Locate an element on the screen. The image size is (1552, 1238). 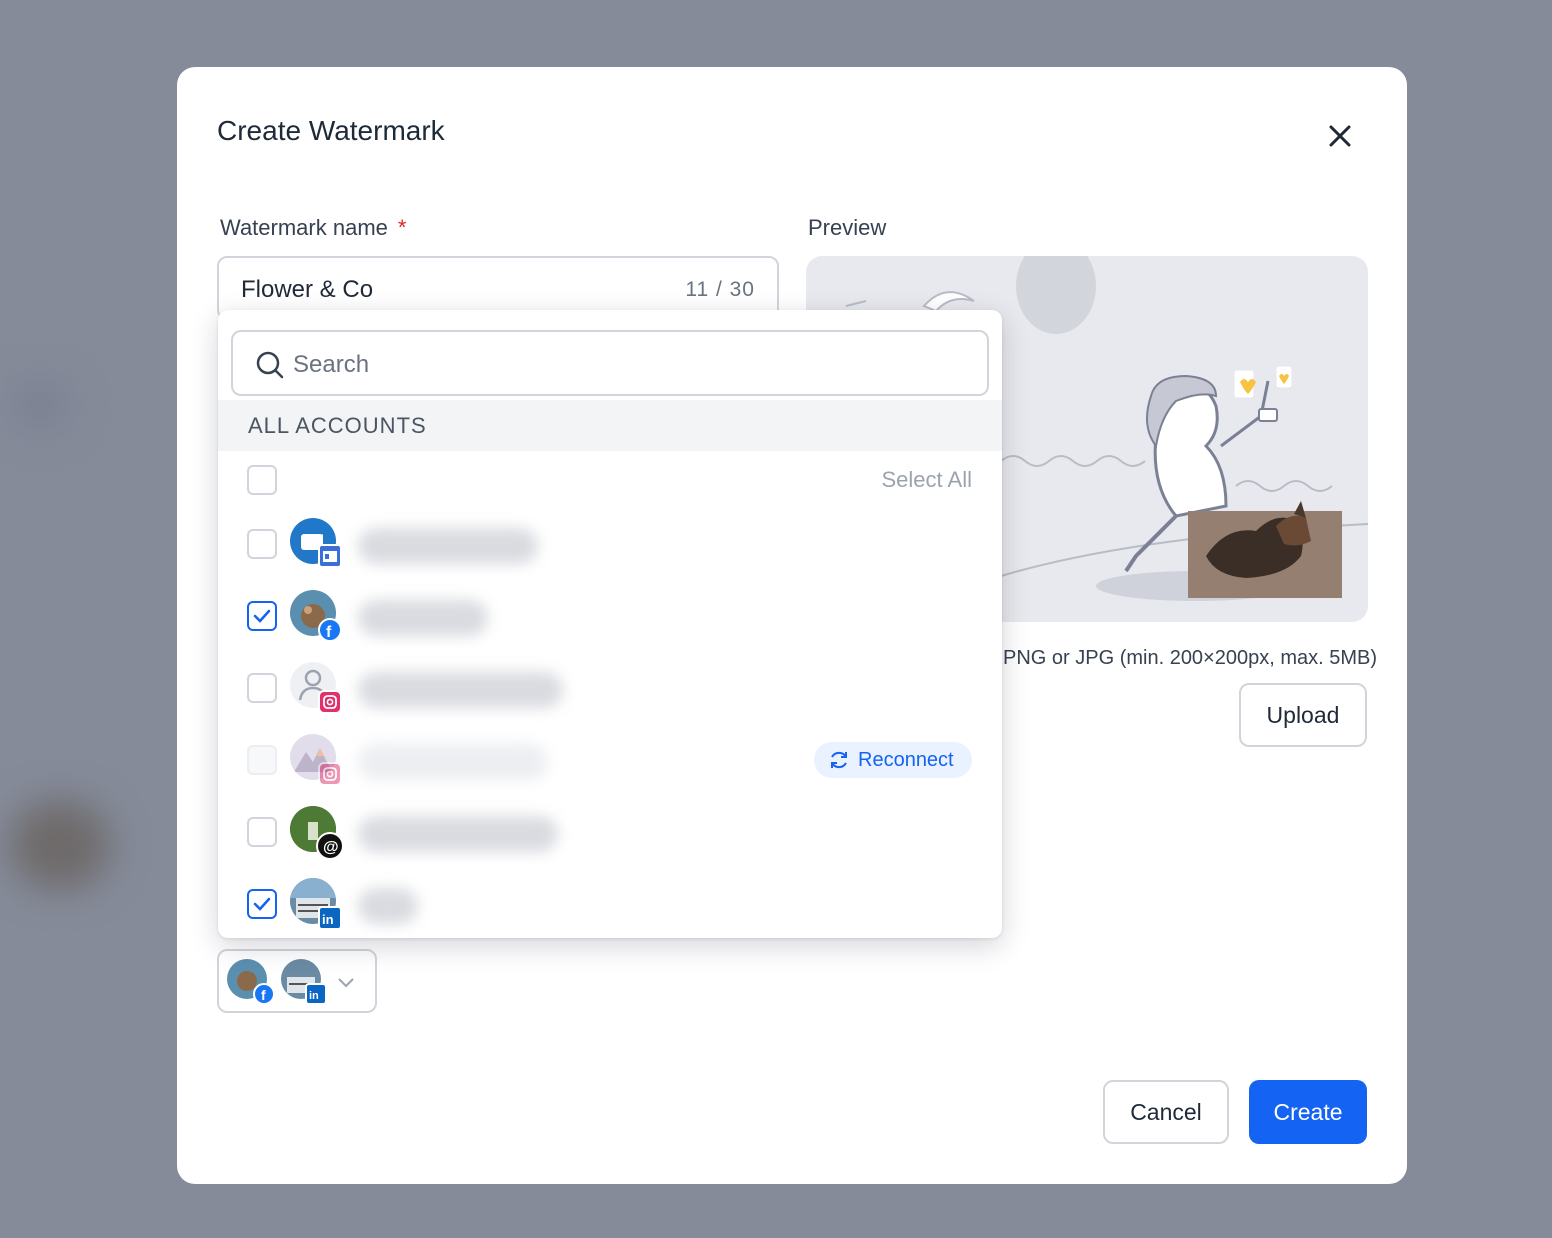
select-all-checkbox is located at coordinates (262, 480).